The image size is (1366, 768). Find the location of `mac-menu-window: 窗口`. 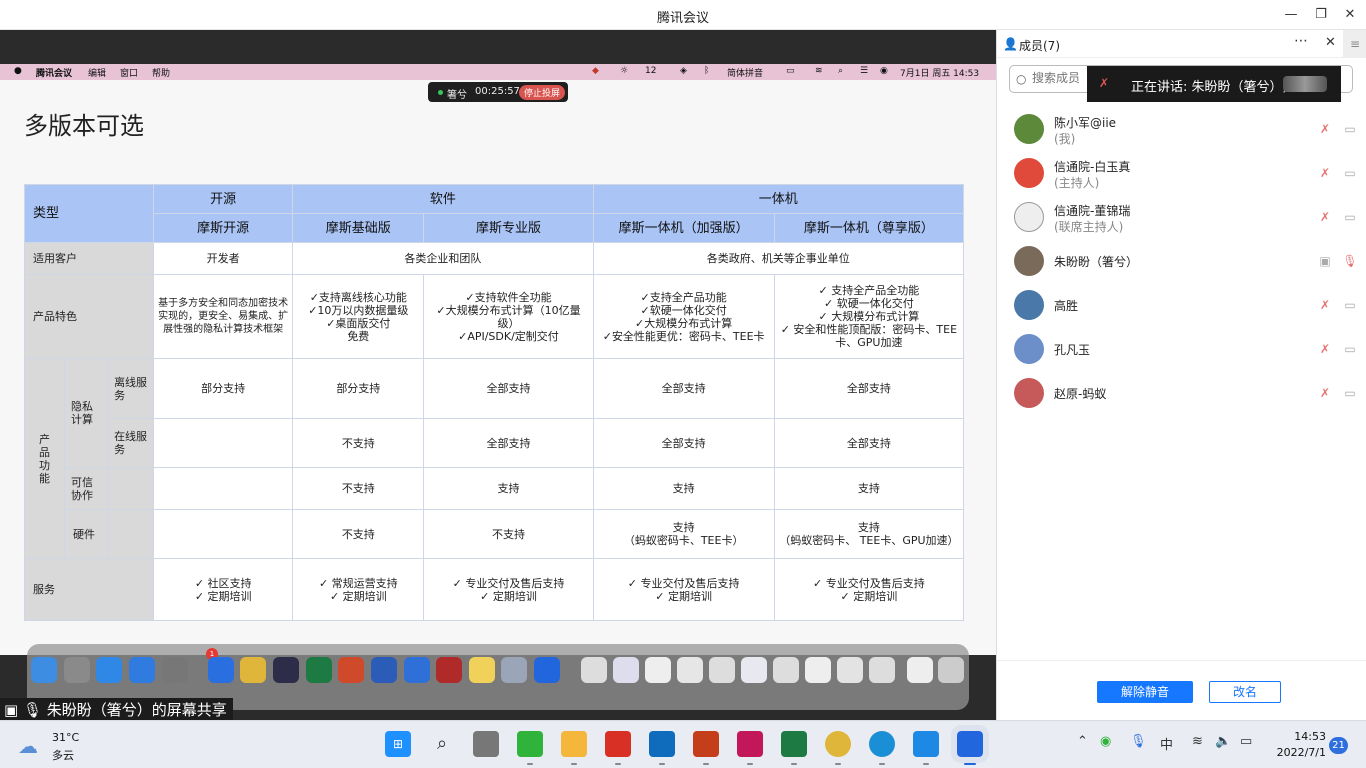

mac-menu-window: 窗口 is located at coordinates (129, 74).